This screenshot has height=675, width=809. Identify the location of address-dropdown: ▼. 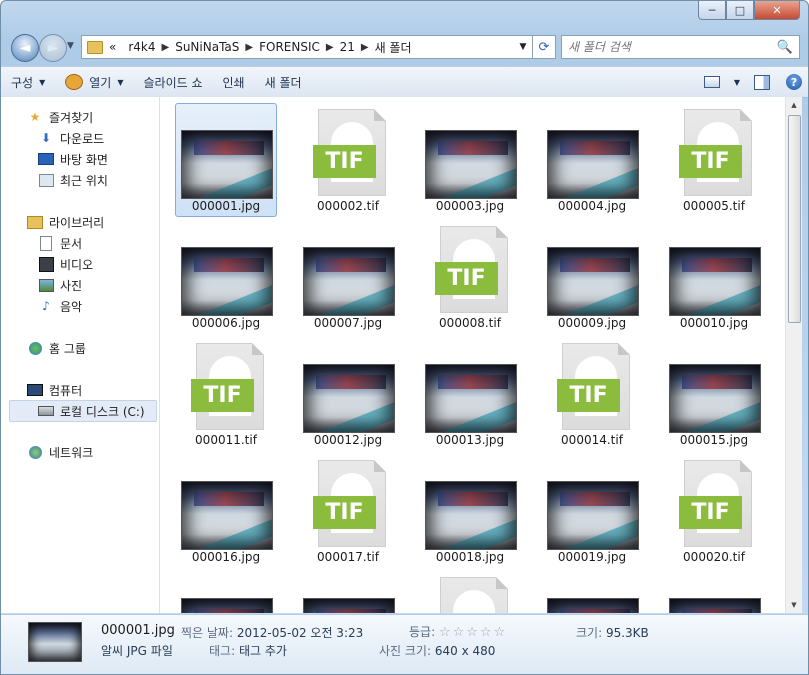
(523, 47).